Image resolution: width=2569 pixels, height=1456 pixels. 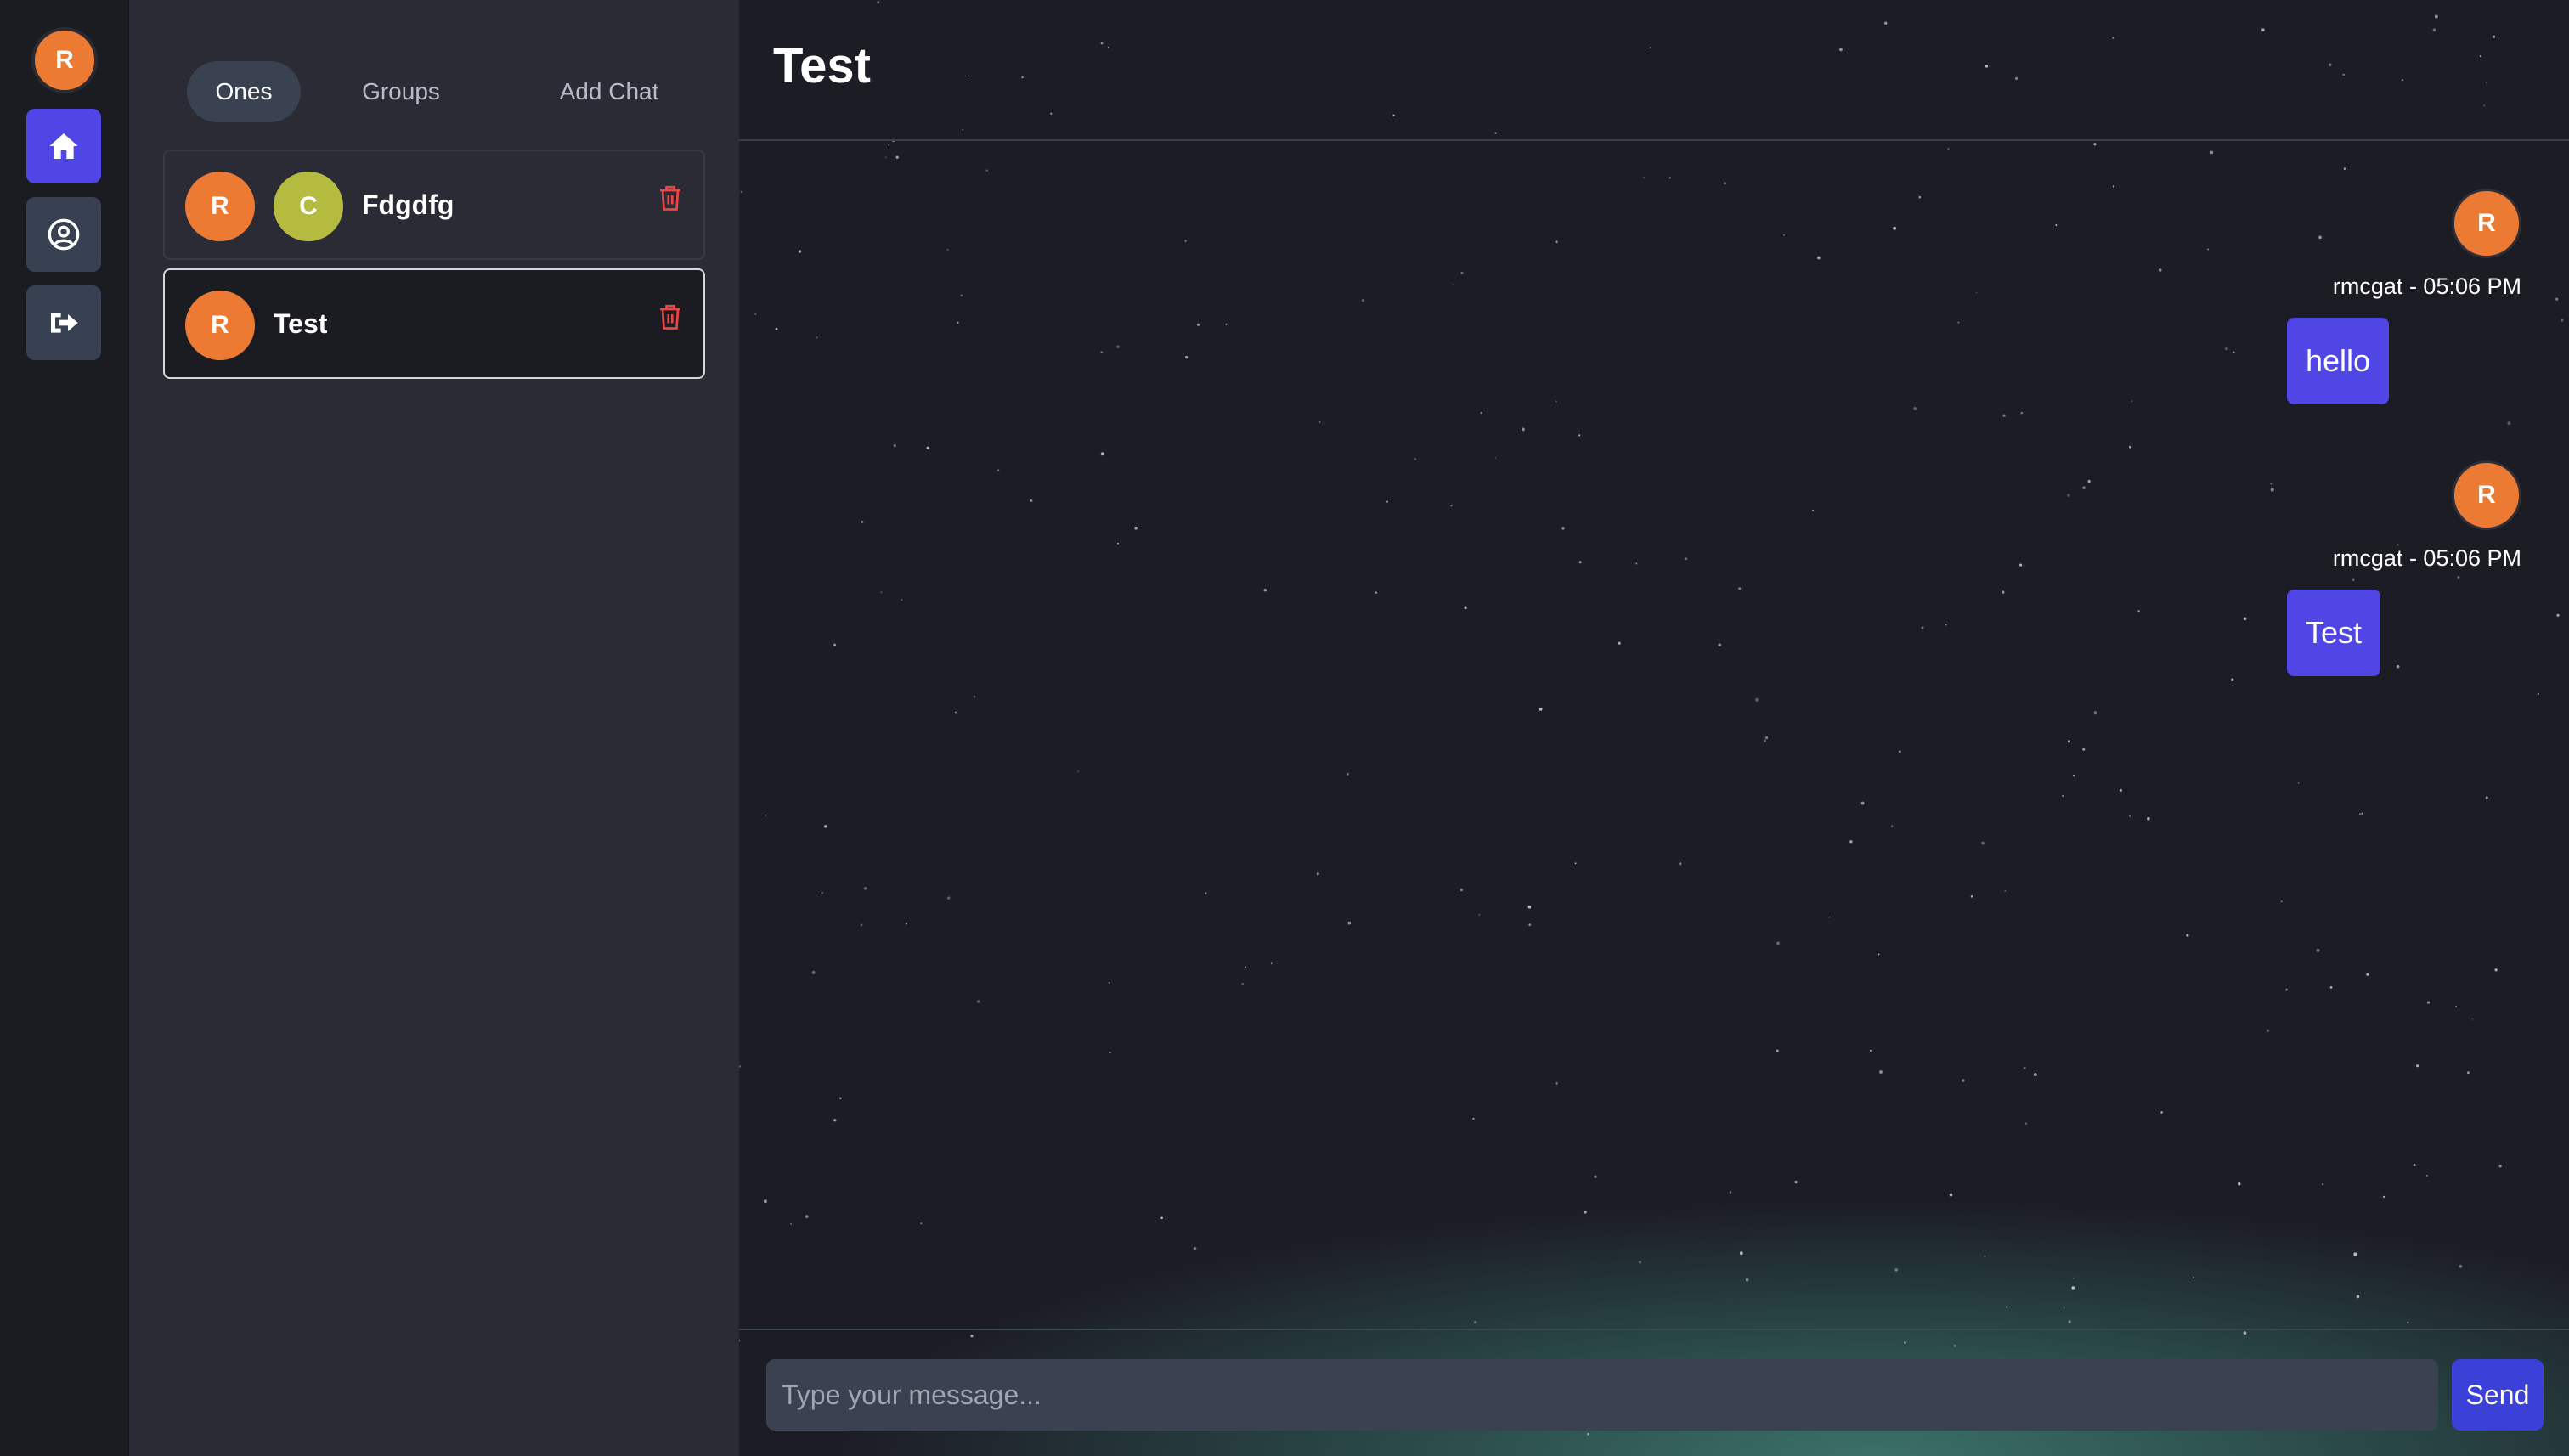 I want to click on message-composer: Send, so click(x=1654, y=1393).